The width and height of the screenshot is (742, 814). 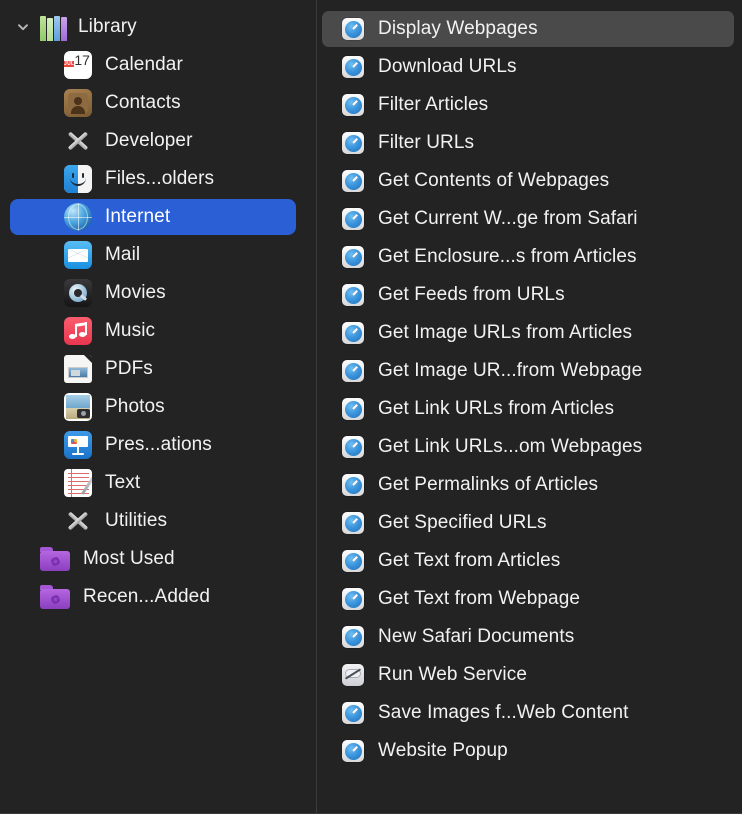 What do you see at coordinates (458, 28) in the screenshot?
I see `action-label: Display Webpages` at bounding box center [458, 28].